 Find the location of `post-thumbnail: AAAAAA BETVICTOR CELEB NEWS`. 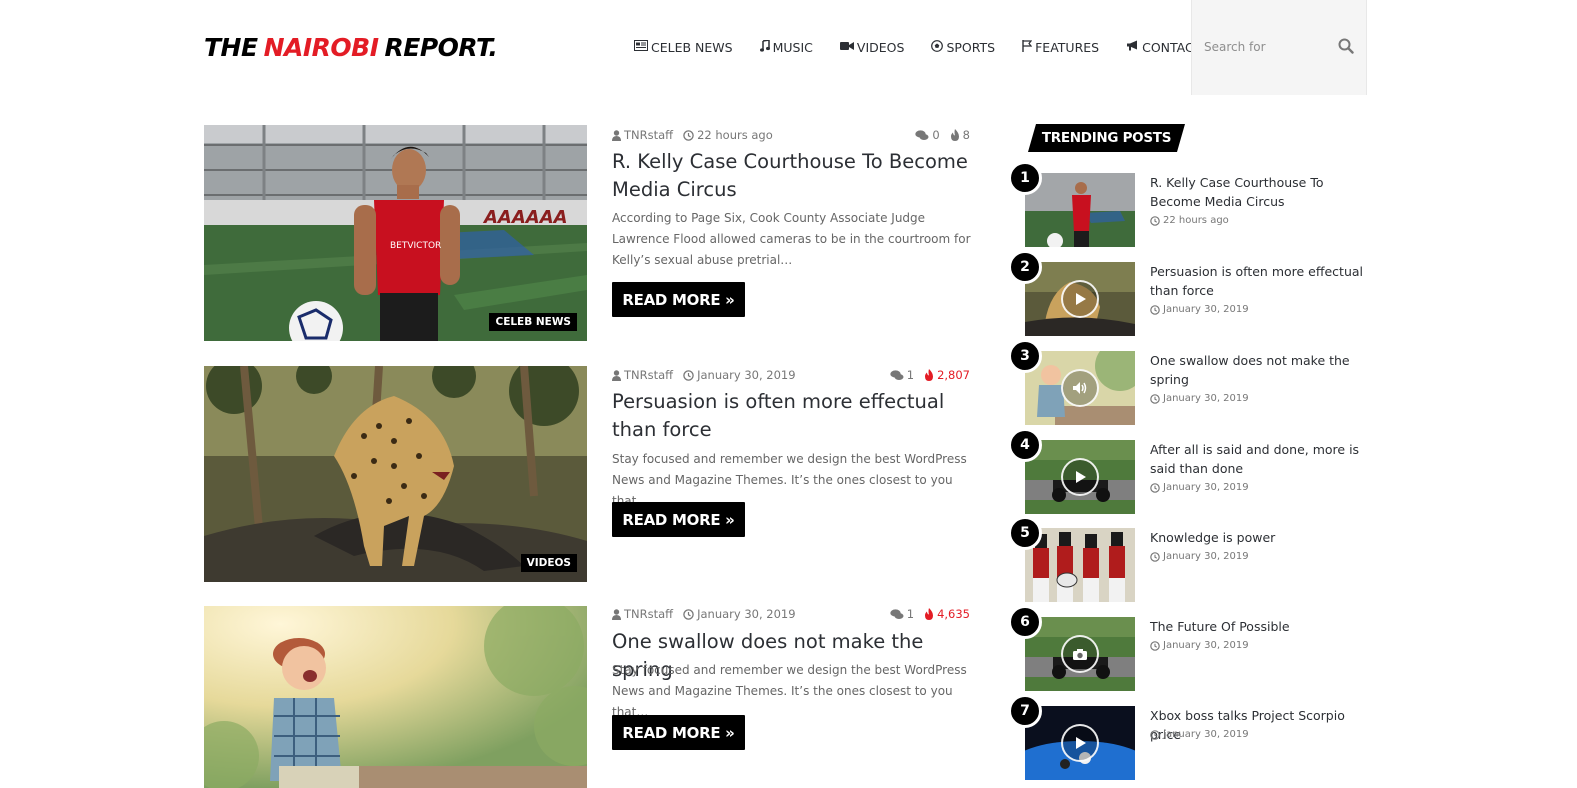

post-thumbnail: AAAAAA BETVICTOR CELEB NEWS is located at coordinates (395, 233).